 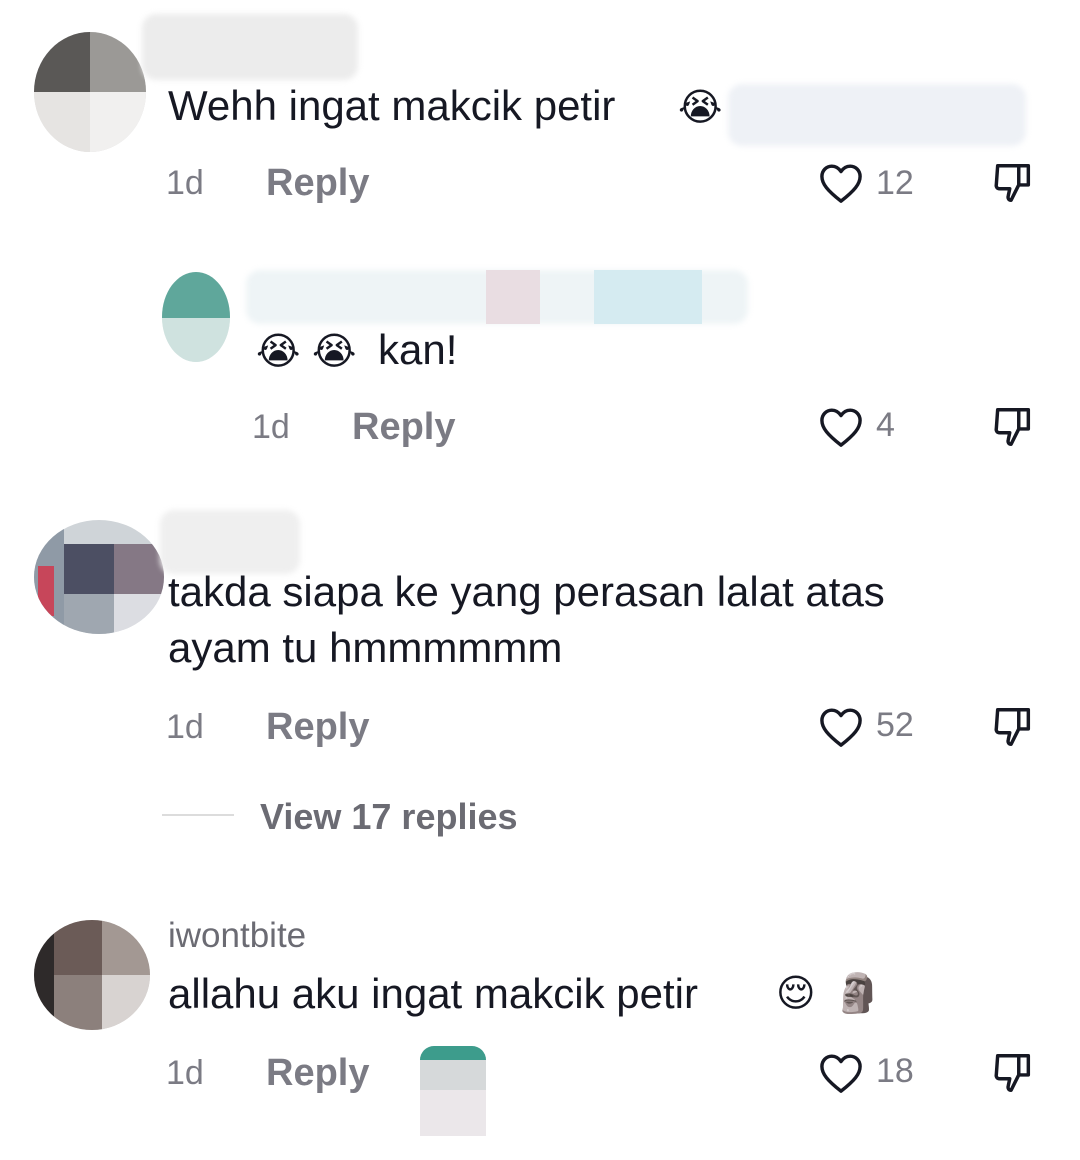 I want to click on divider, so click(x=198, y=815).